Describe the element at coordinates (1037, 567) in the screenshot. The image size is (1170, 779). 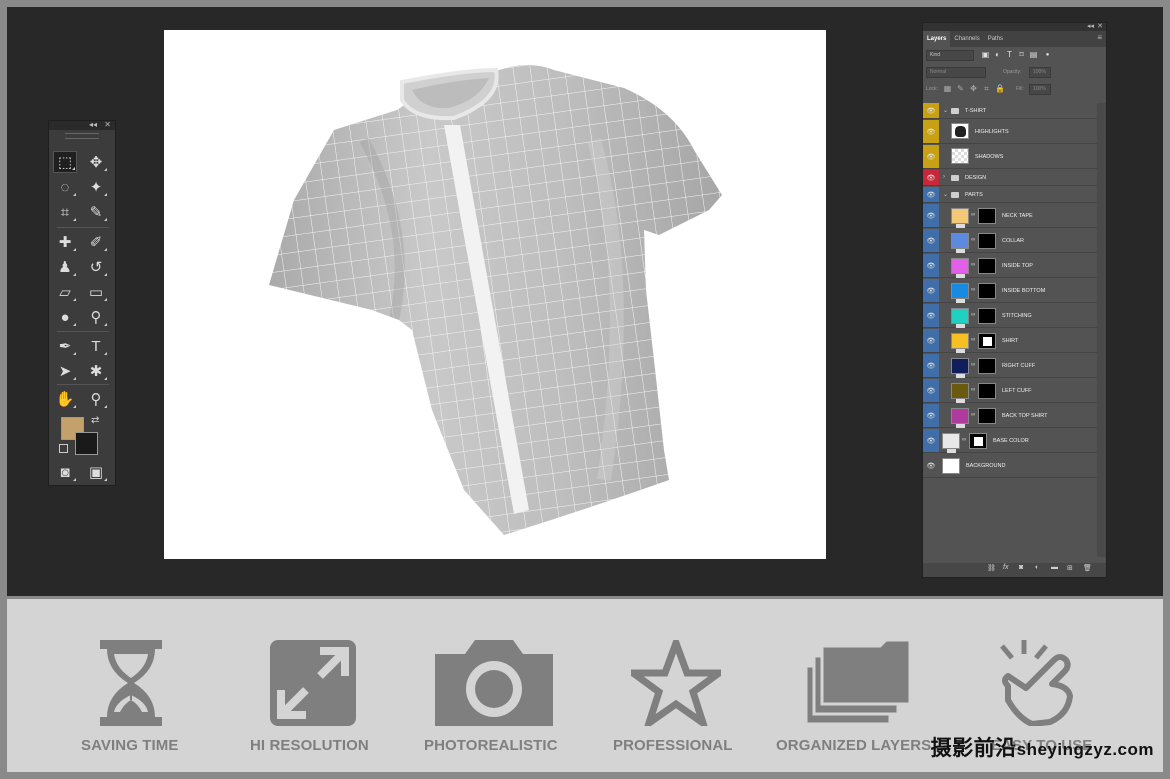
I see `adjustment-layer-icon: ◐` at that location.